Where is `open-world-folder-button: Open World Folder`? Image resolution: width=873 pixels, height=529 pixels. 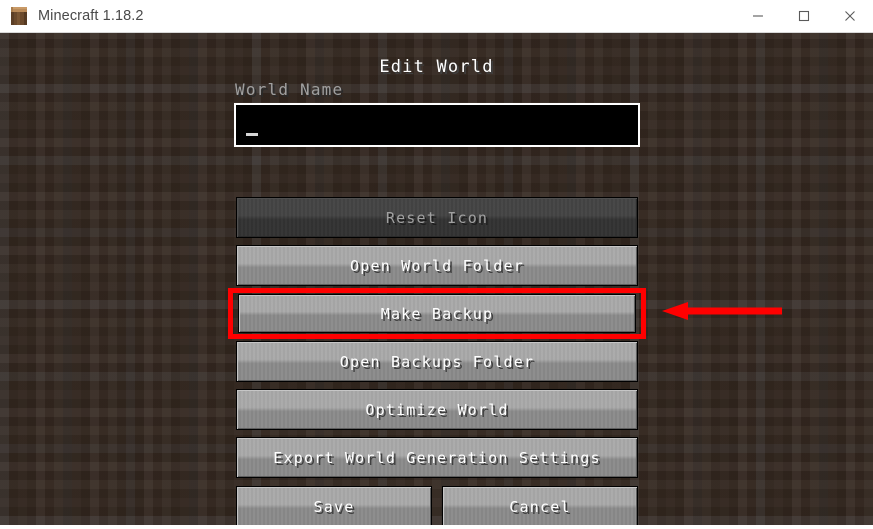 open-world-folder-button: Open World Folder is located at coordinates (437, 265).